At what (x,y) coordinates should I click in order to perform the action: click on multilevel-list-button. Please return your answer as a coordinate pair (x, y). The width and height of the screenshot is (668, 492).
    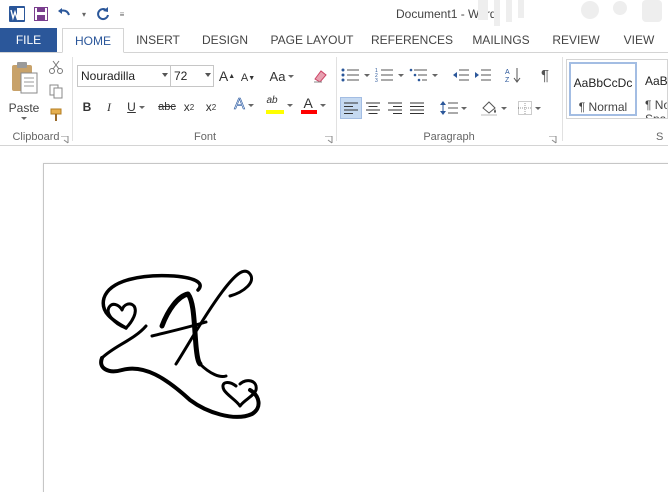
    Looking at the image, I should click on (423, 75).